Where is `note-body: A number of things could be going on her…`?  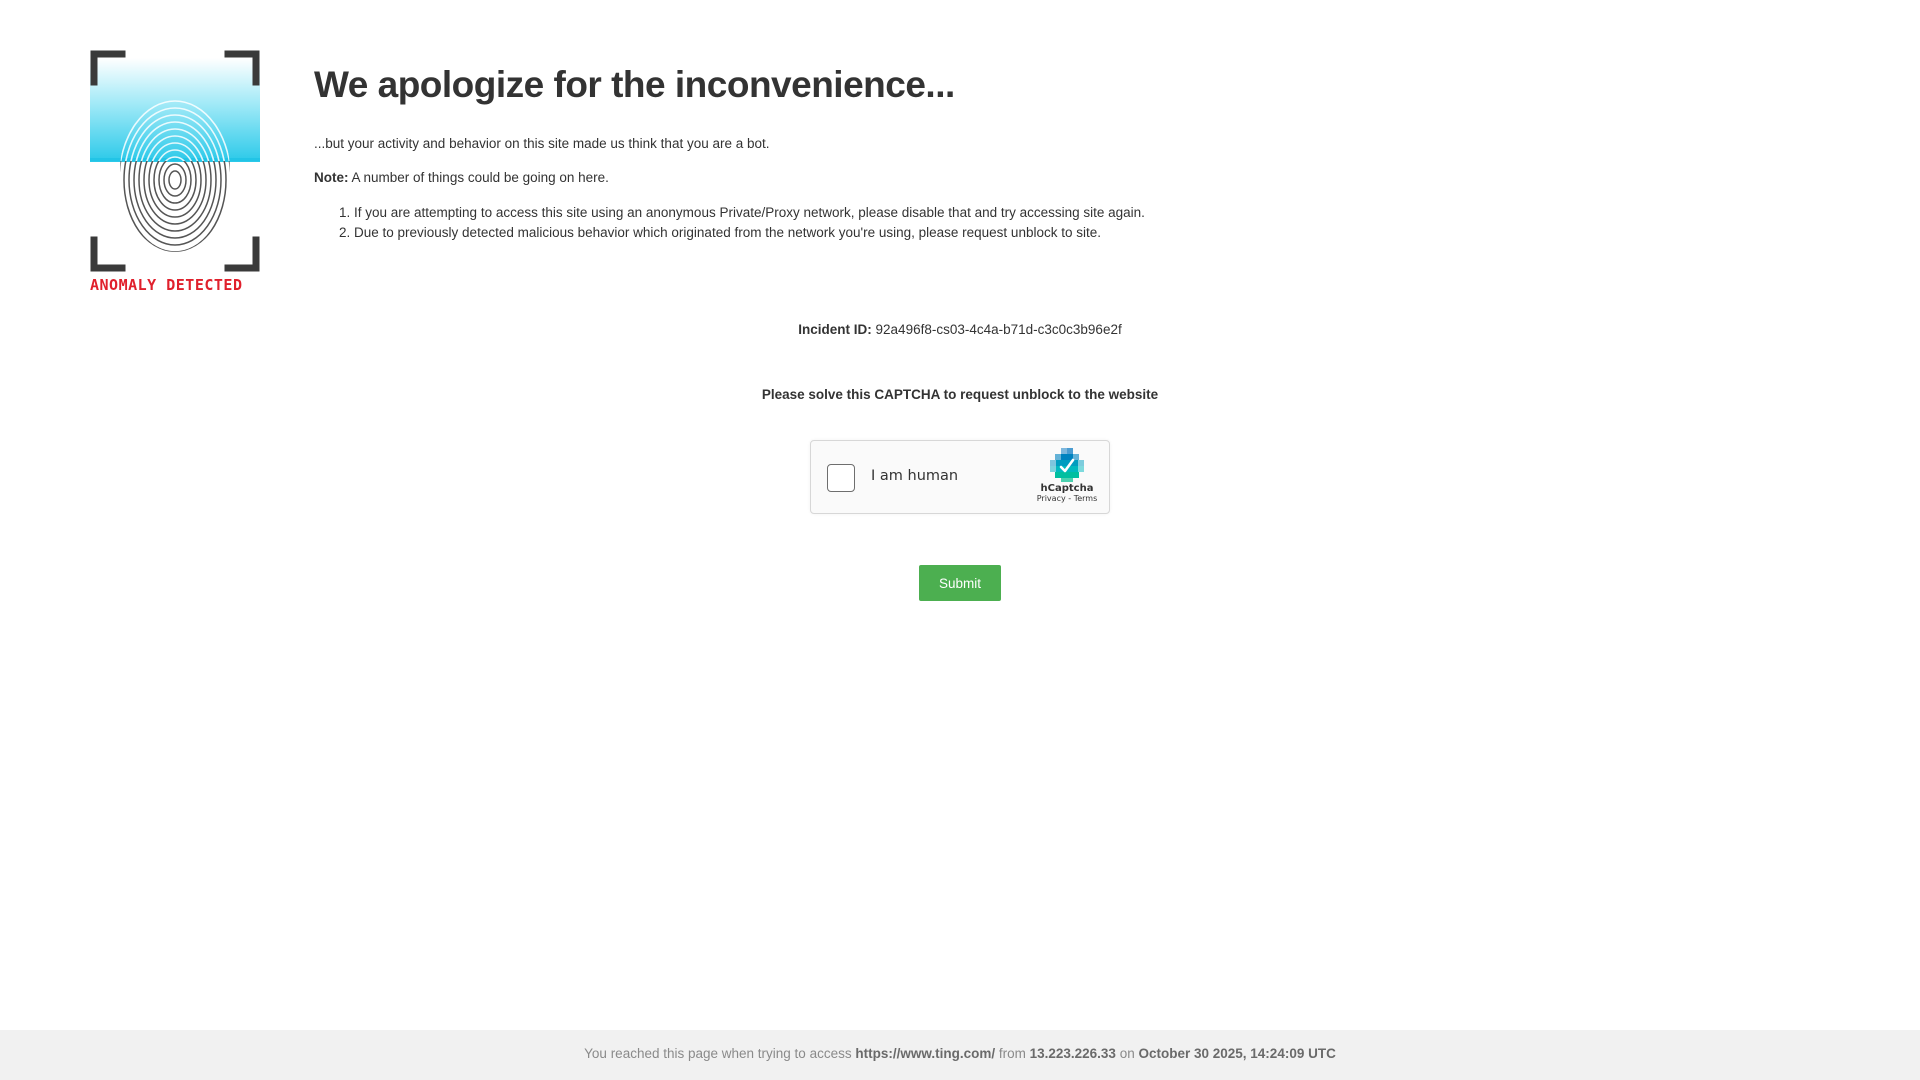
note-body: A number of things could be going on her… is located at coordinates (478, 177).